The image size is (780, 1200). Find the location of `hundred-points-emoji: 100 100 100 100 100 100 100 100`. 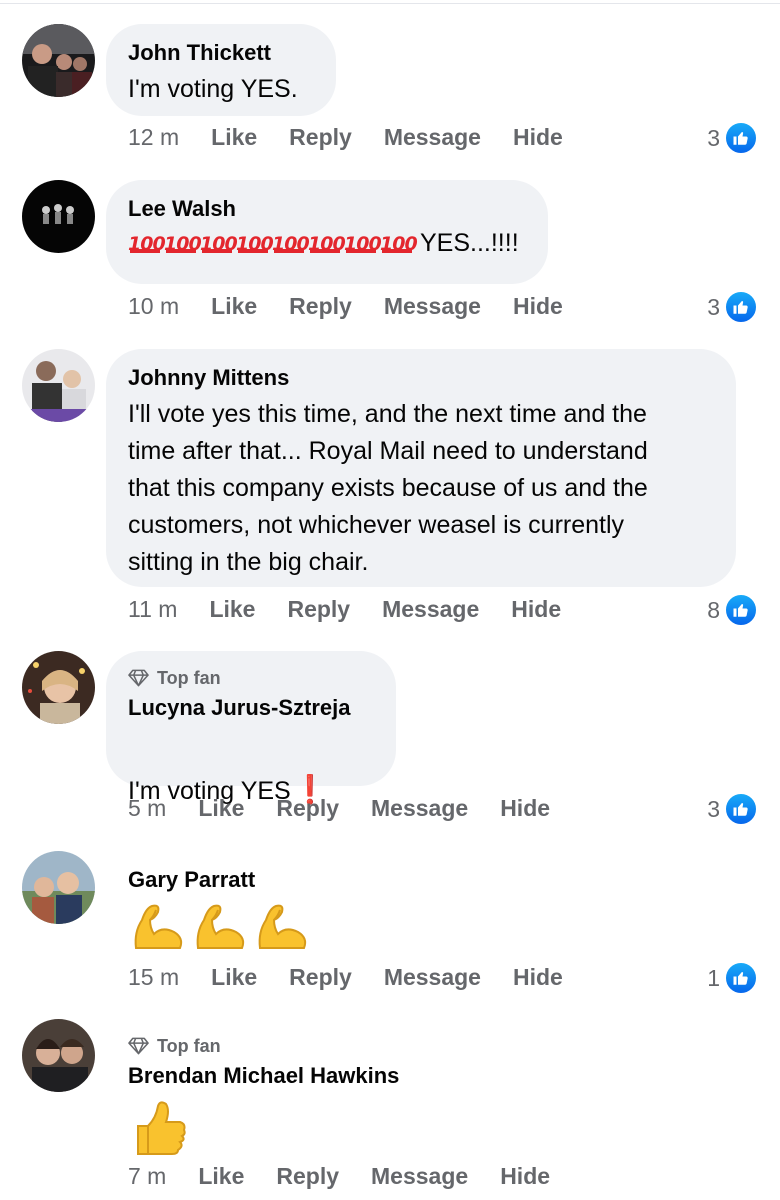

hundred-points-emoji: 100 100 100 100 100 100 100 100 is located at coordinates (273, 243).